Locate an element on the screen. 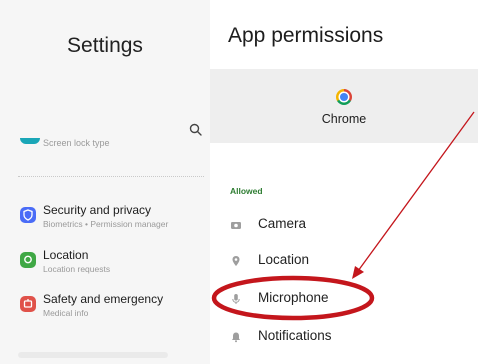 This screenshot has height=364, width=478. settings-item-label: Location is located at coordinates (66, 255).